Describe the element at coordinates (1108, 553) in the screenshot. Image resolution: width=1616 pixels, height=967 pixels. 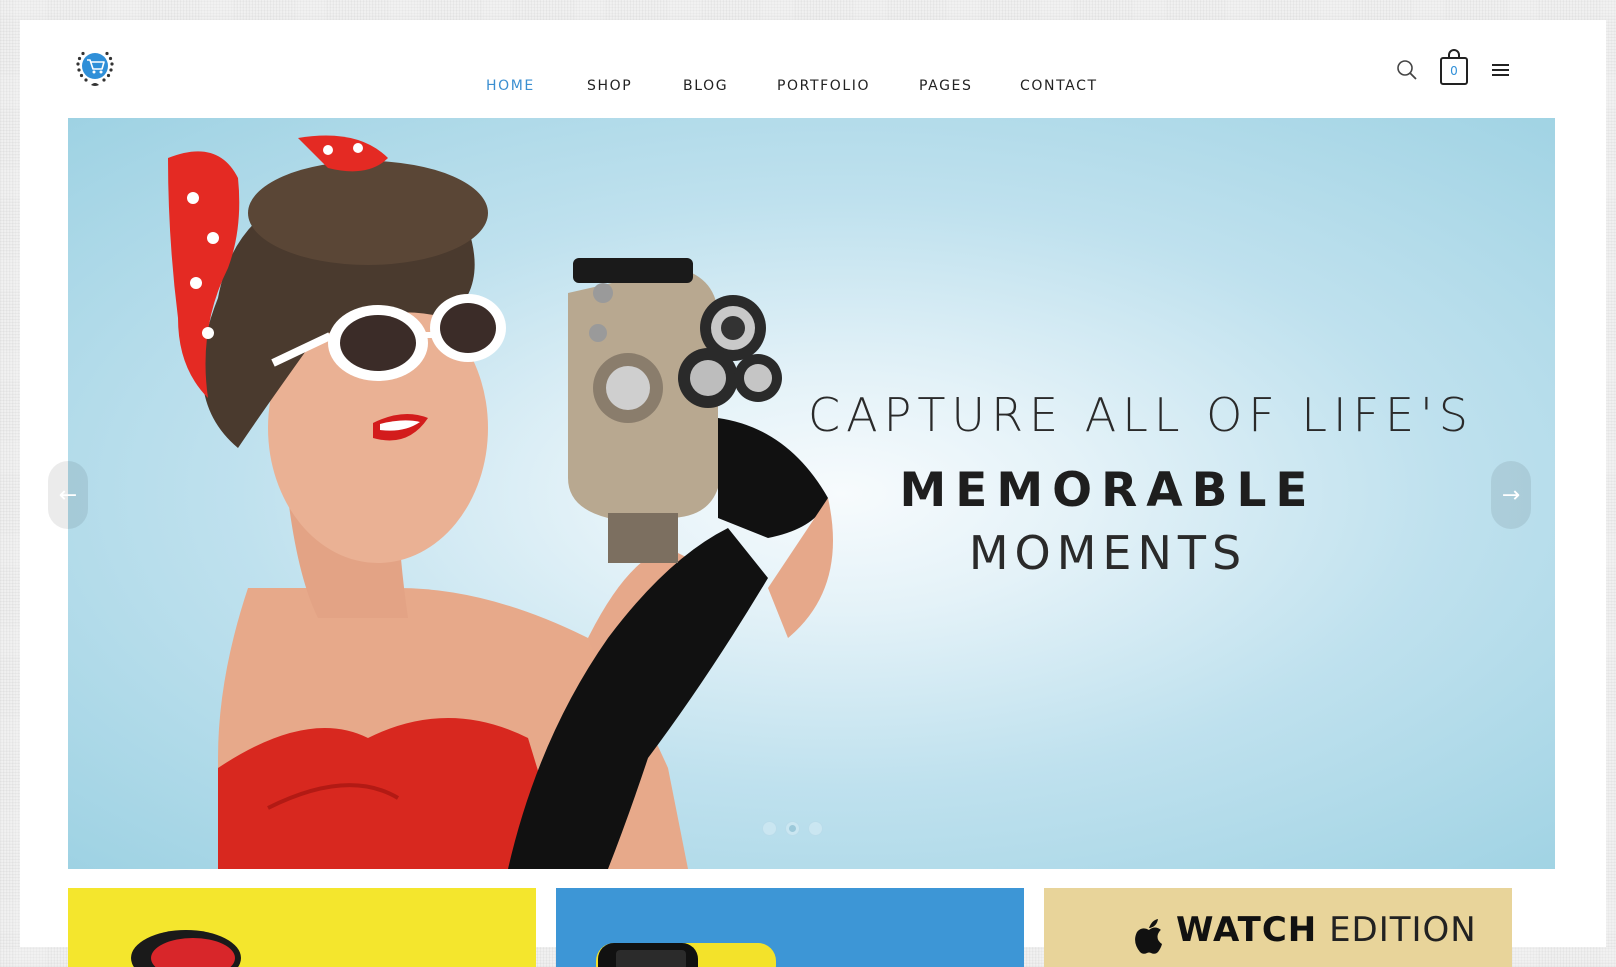
I see `hero-heading-line3: MOMENTS` at that location.